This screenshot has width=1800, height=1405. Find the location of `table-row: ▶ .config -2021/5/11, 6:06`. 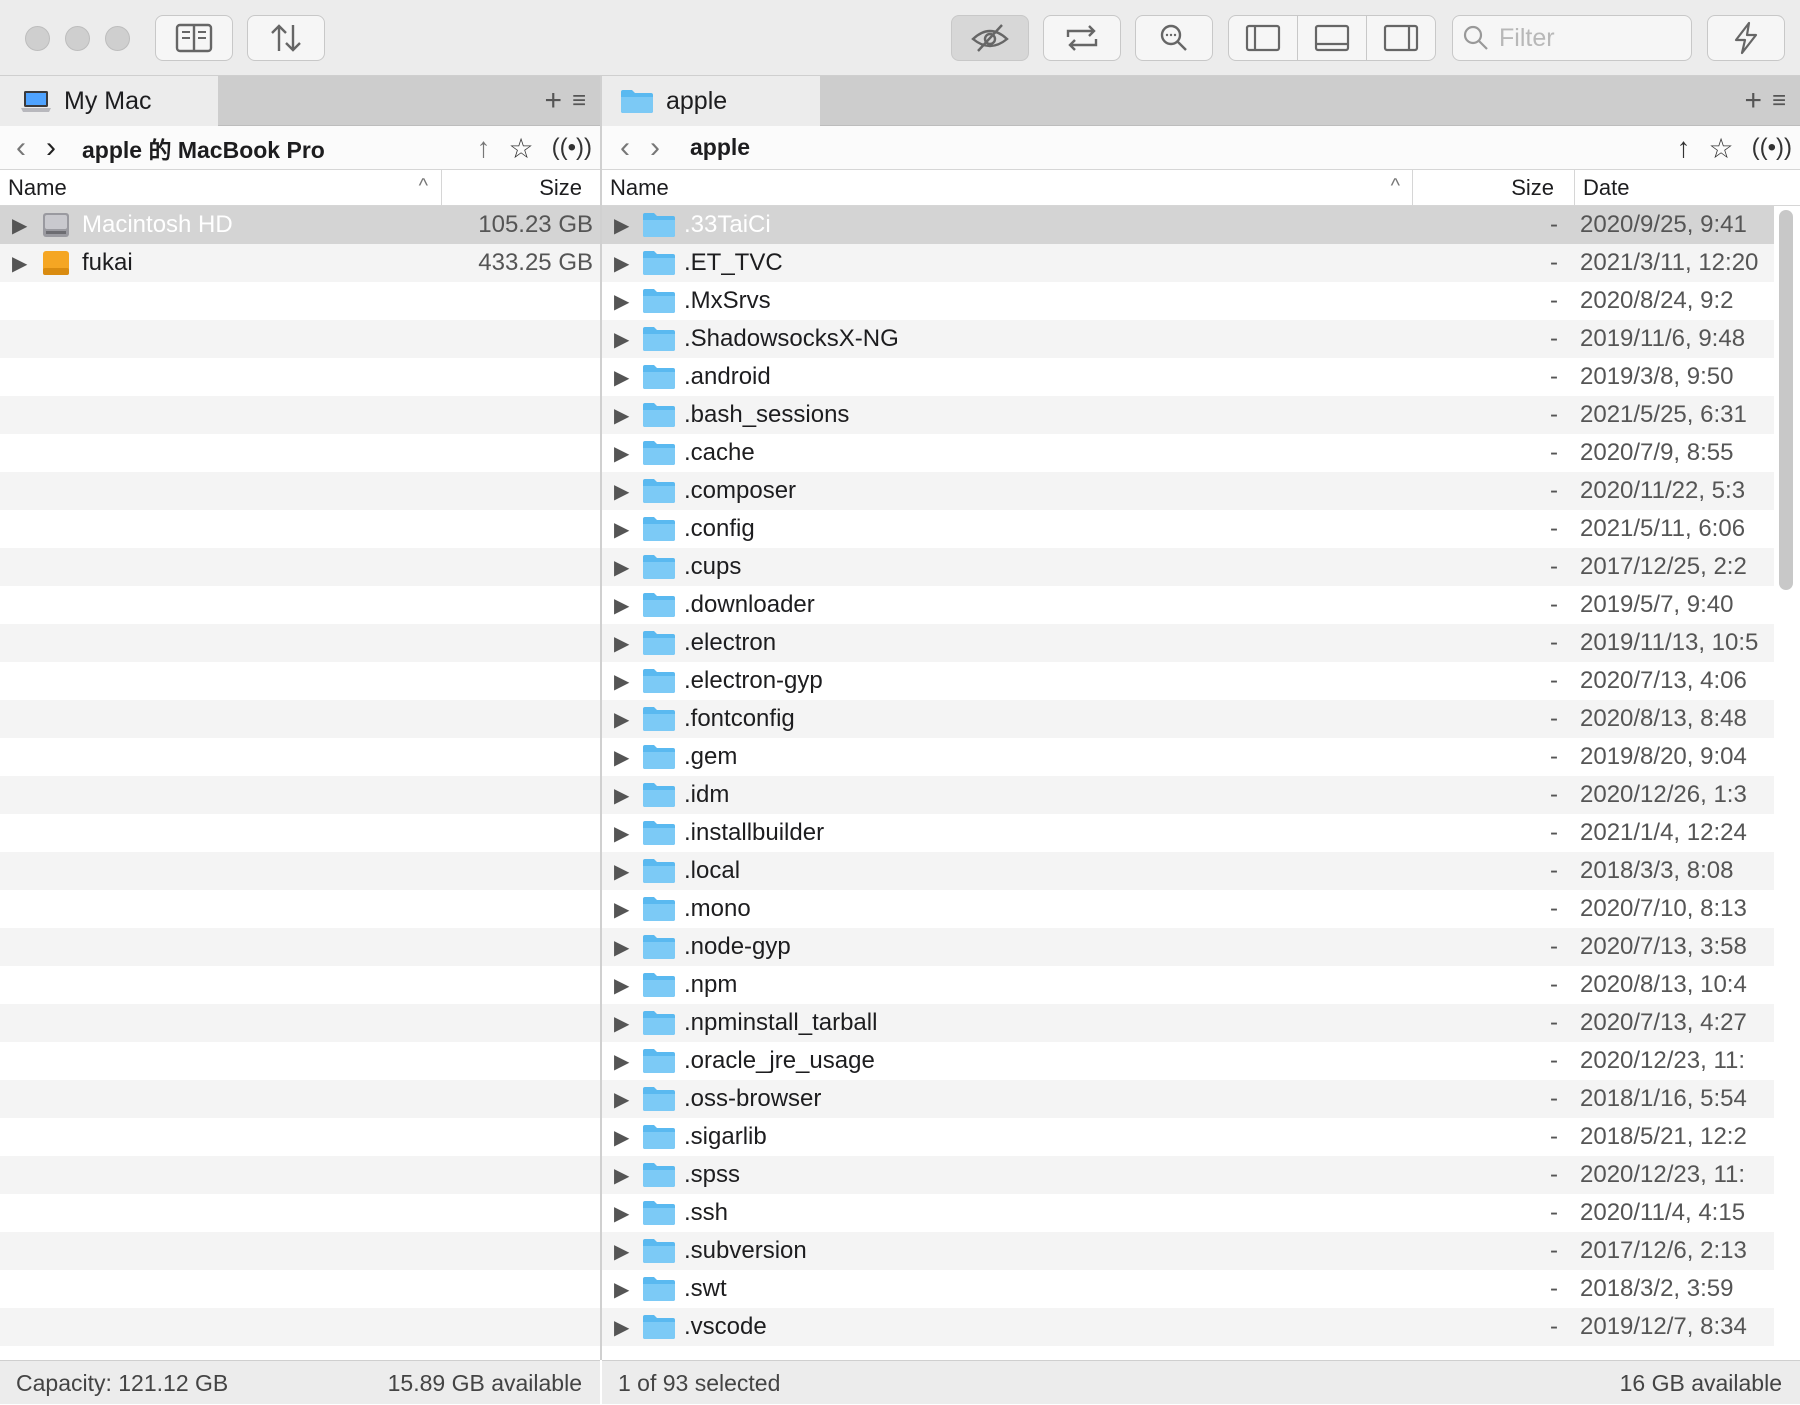

table-row: ▶ .config -2021/5/11, 6:06 is located at coordinates (1188, 529).